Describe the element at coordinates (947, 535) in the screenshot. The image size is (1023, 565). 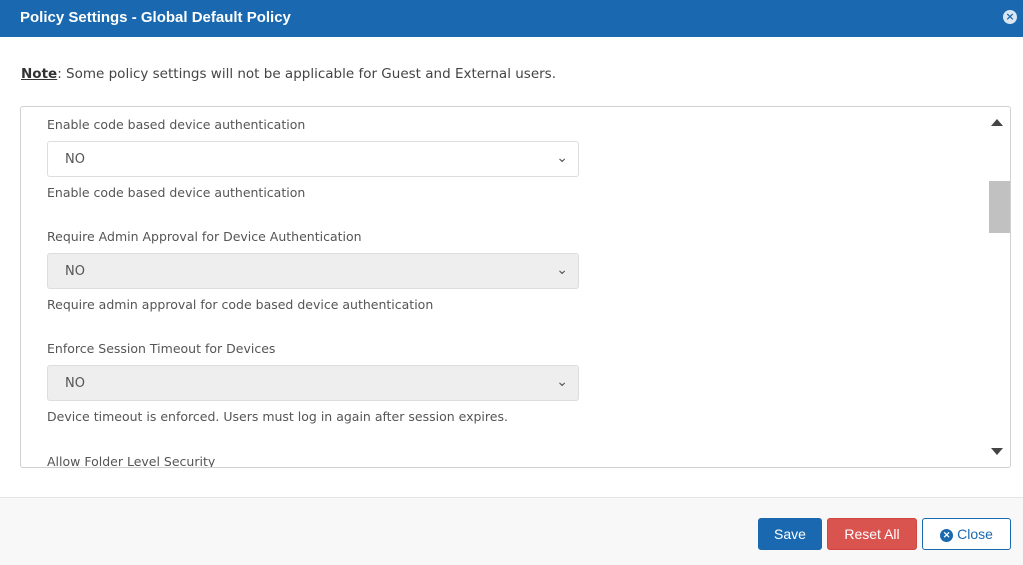
I see `close-circle-icon: ✕` at that location.